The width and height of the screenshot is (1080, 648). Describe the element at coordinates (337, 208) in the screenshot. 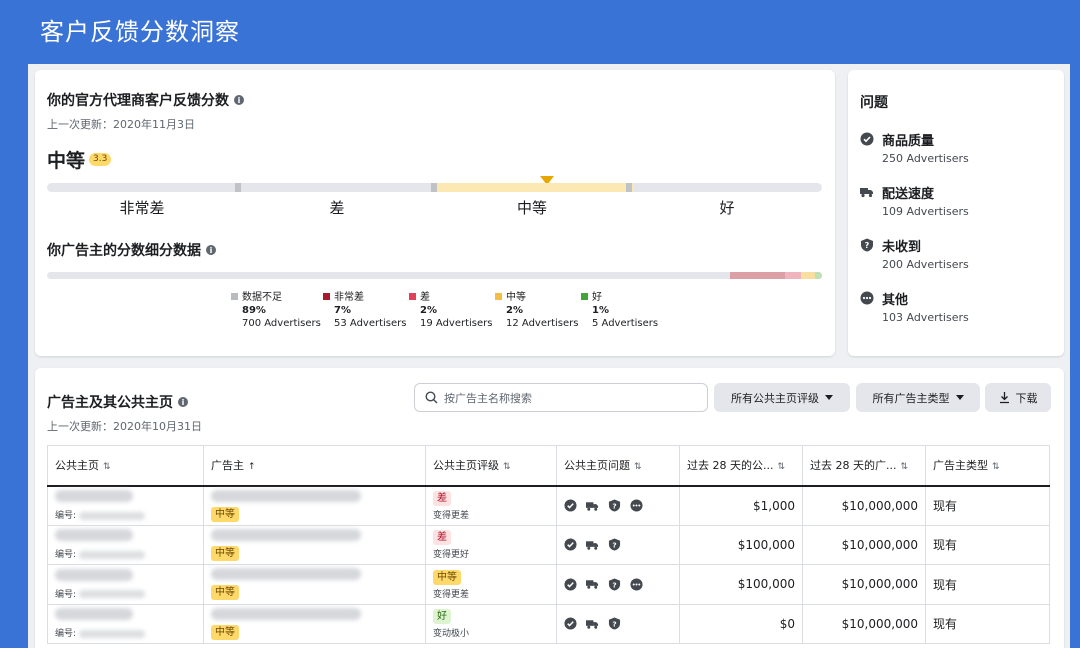

I see `scale-label-poor: 差` at that location.